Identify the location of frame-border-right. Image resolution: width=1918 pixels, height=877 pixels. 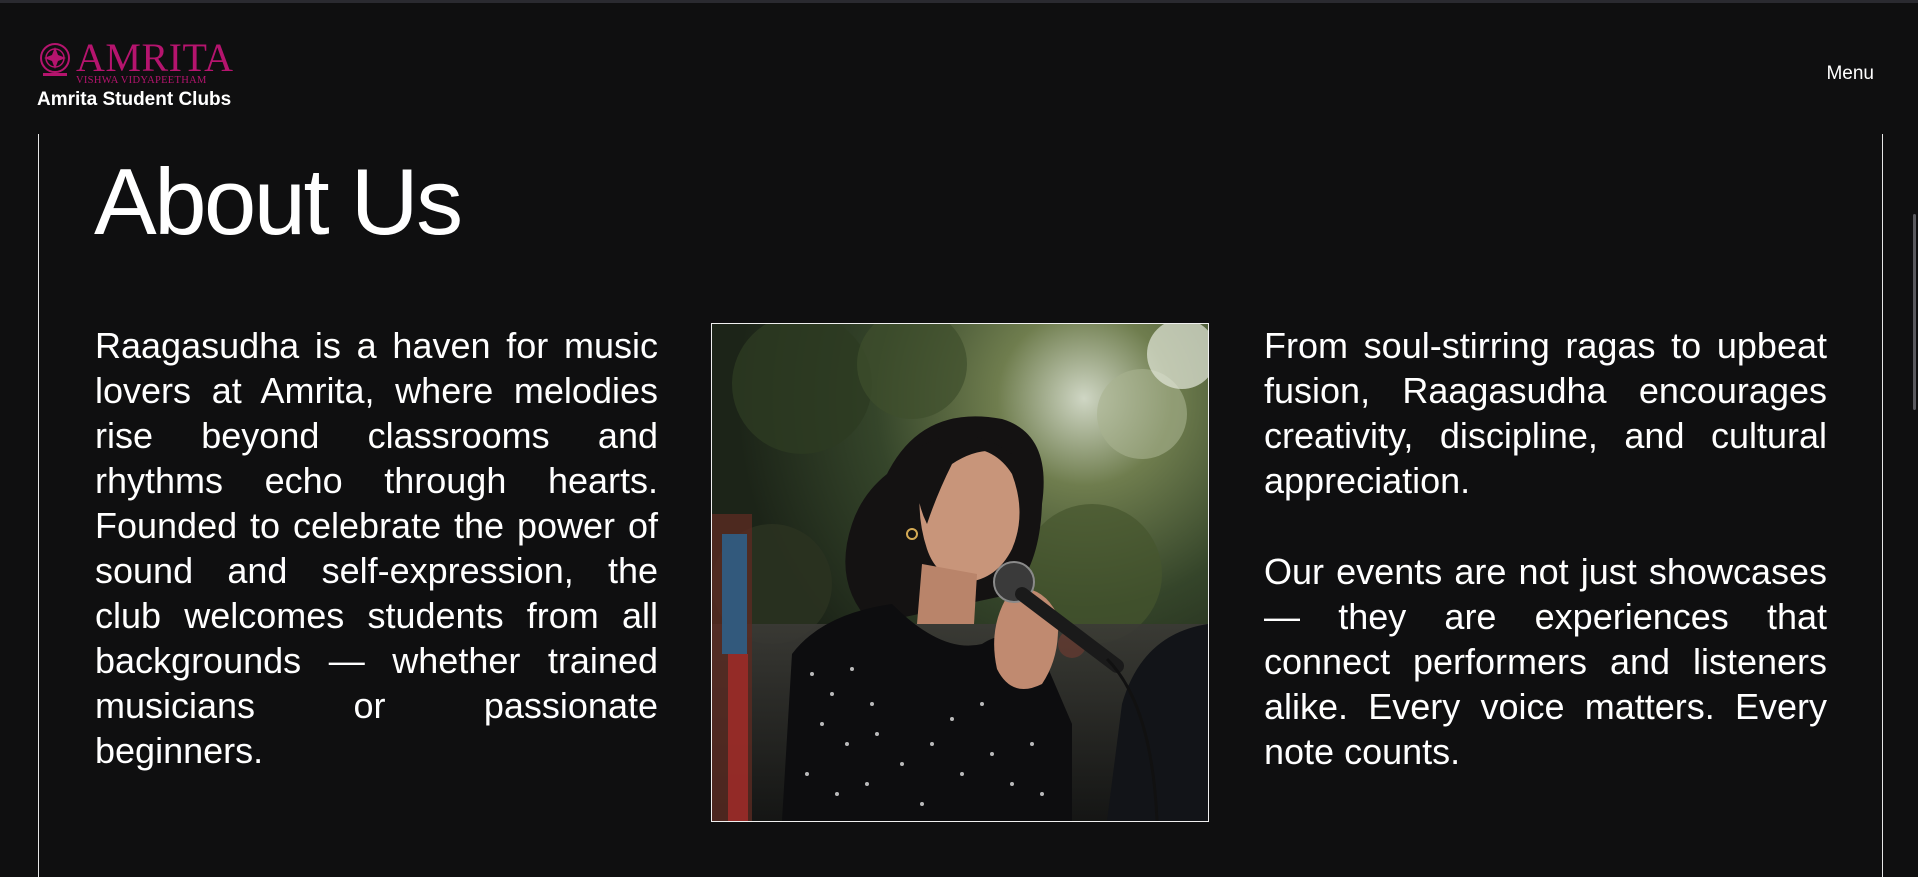
(1882, 505).